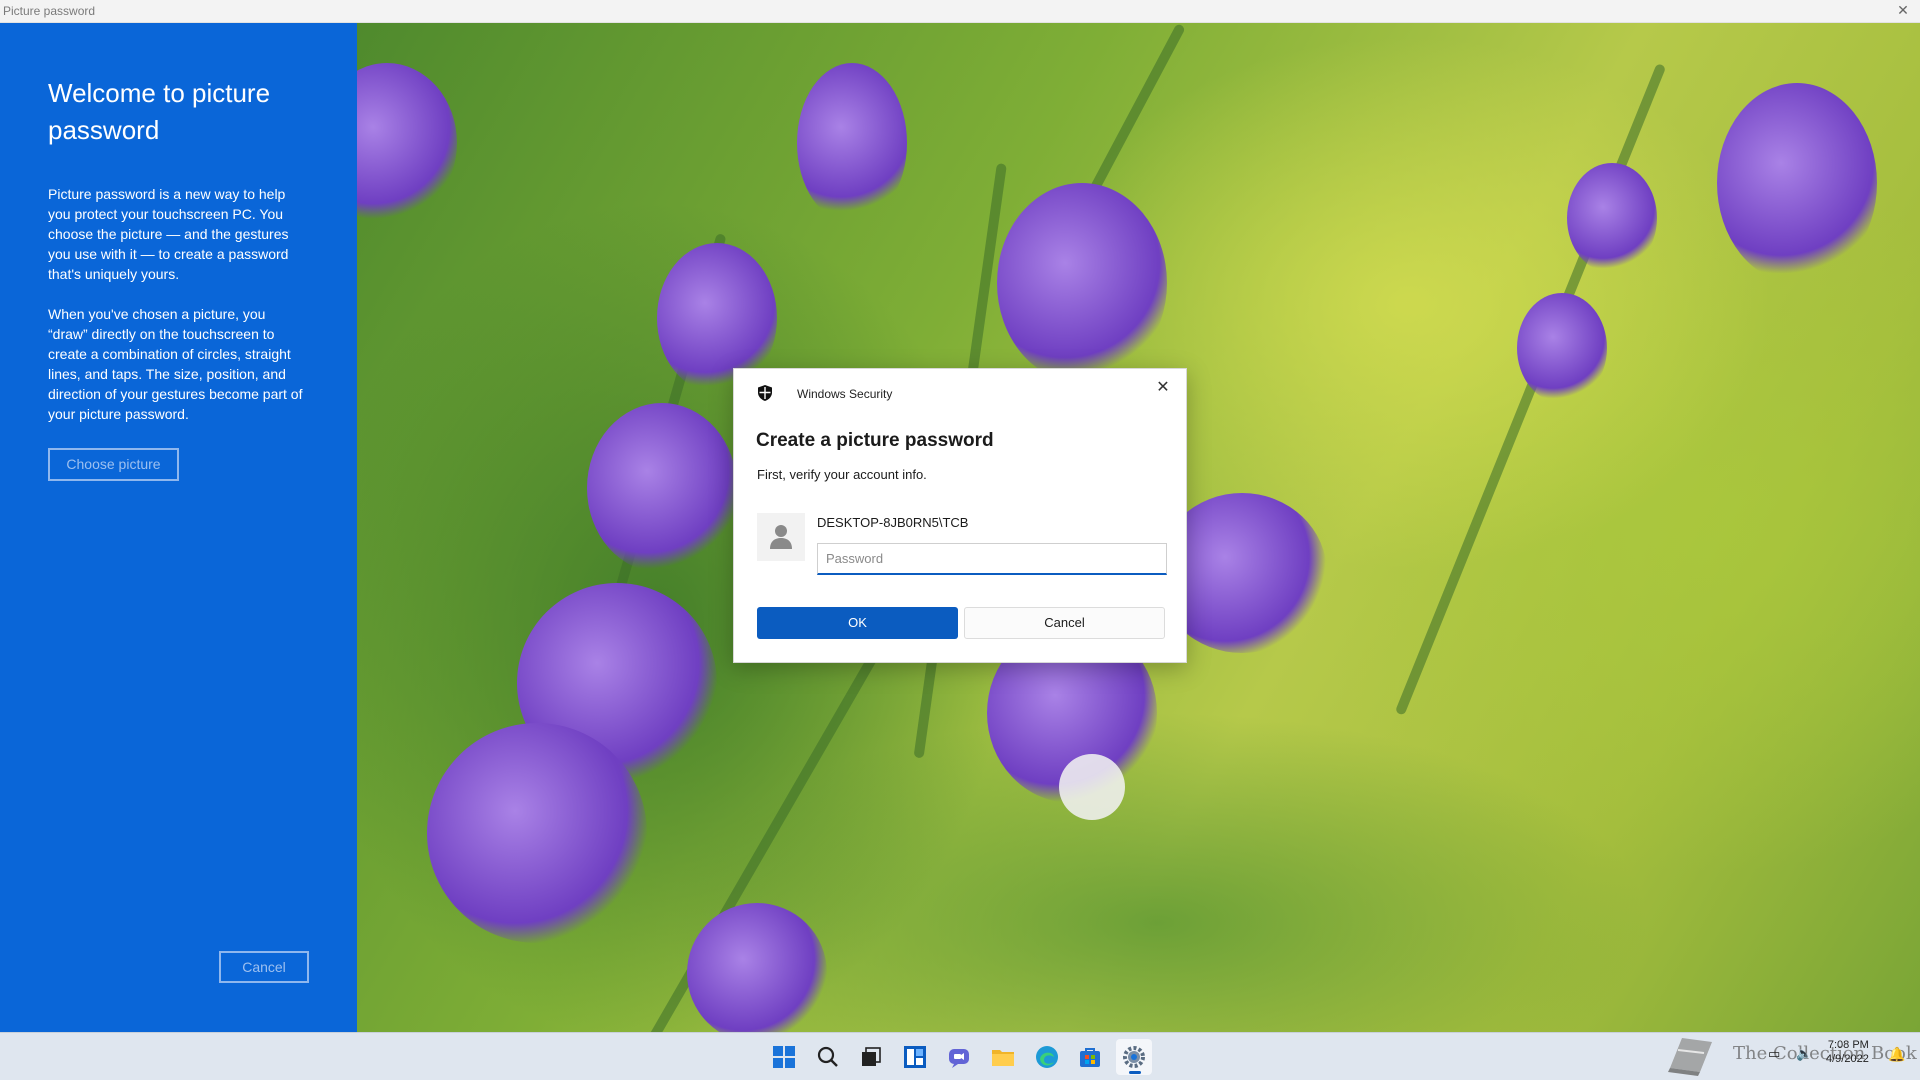 This screenshot has width=1920, height=1080. Describe the element at coordinates (765, 393) in the screenshot. I see `shield-icon` at that location.